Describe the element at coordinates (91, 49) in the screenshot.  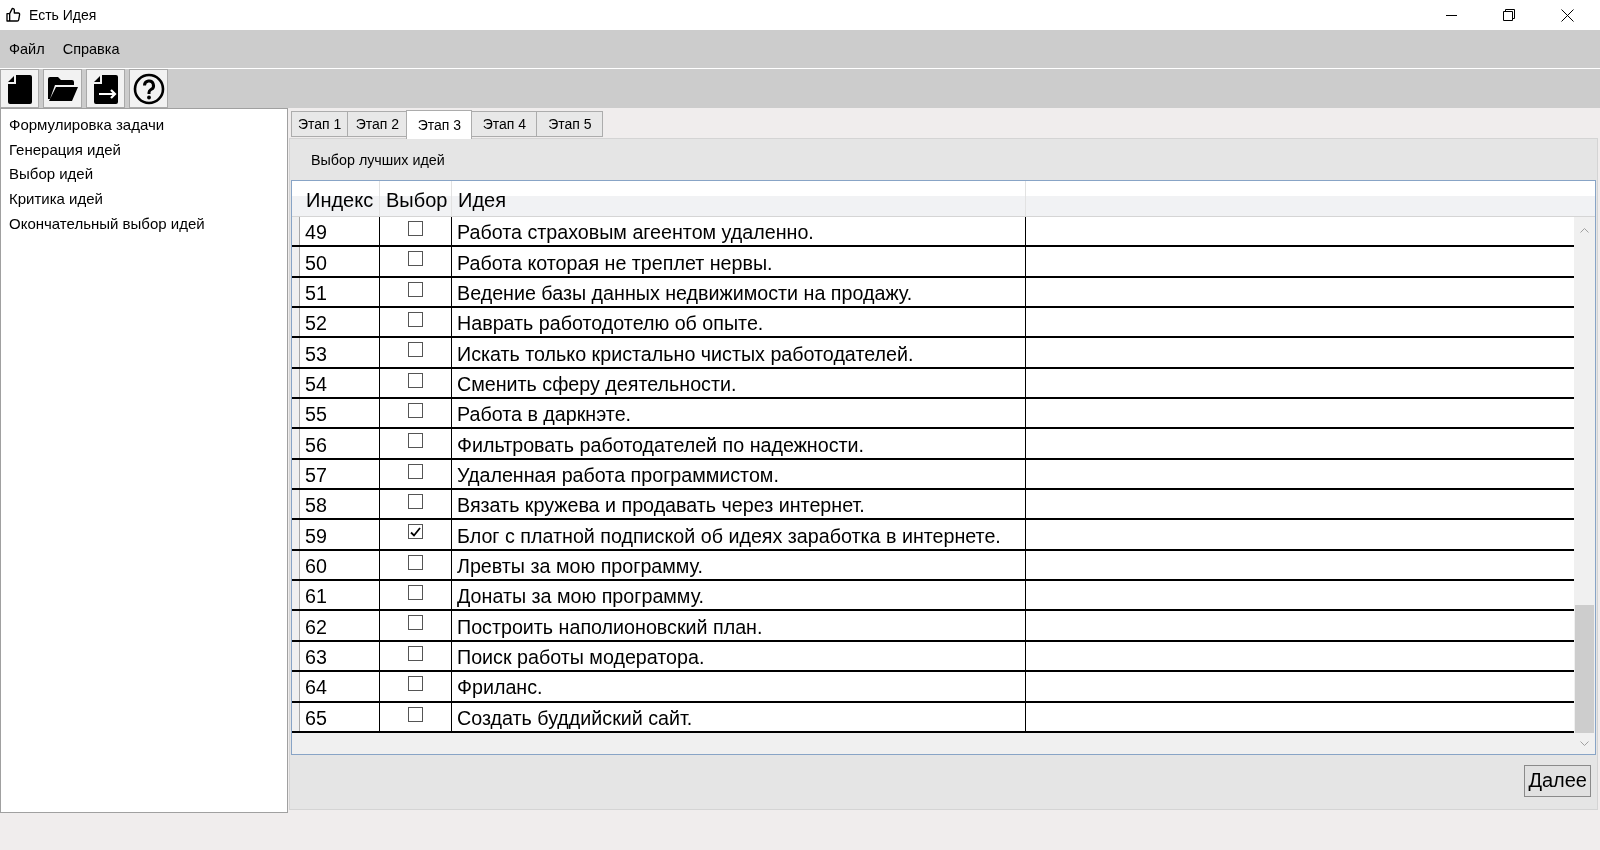
I see `menu-item: Справка` at that location.